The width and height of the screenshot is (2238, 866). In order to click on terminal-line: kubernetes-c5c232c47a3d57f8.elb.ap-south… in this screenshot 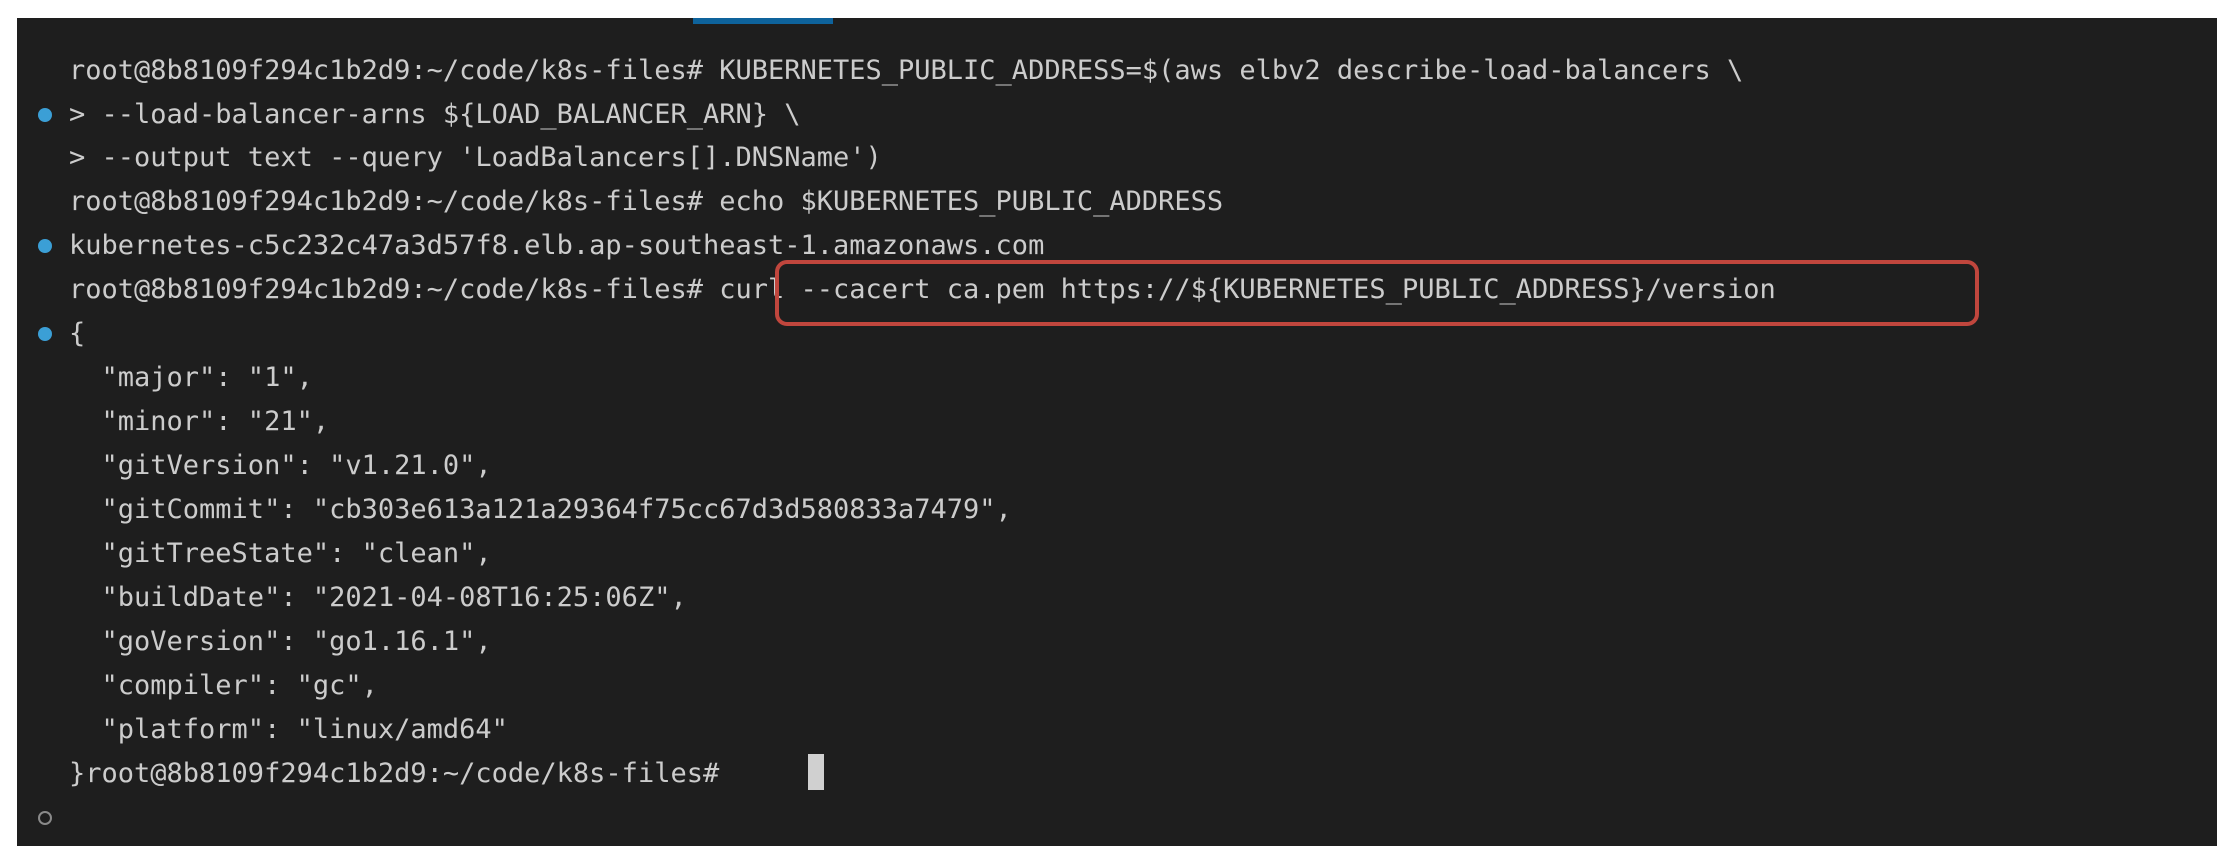, I will do `click(530, 246)`.